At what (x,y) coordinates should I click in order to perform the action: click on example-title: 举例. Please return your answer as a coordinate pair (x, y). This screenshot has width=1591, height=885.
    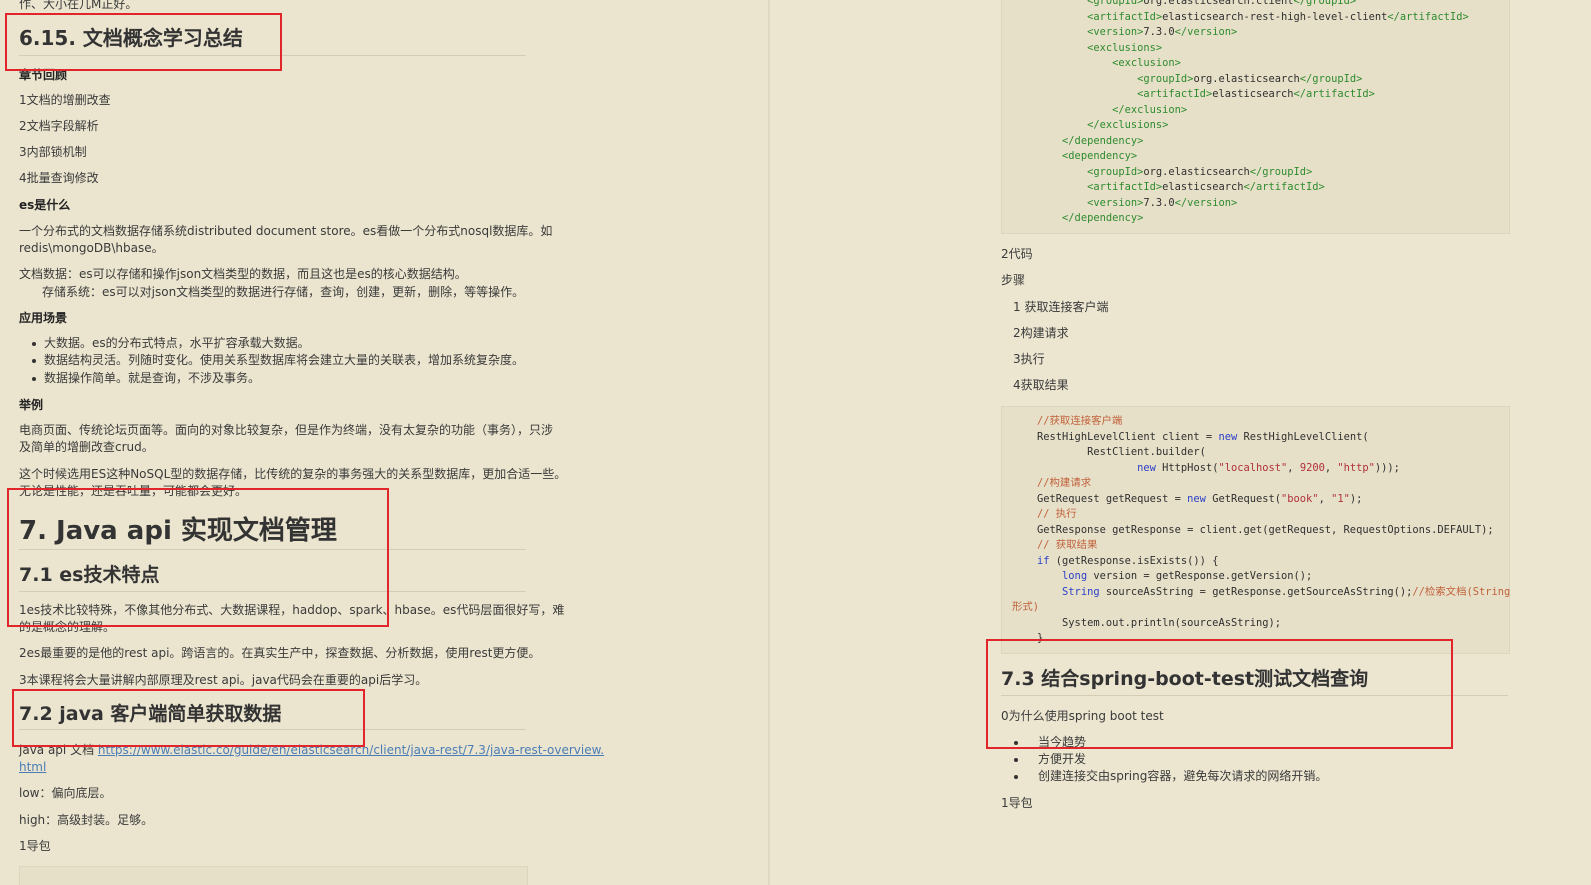
    Looking at the image, I should click on (31, 405).